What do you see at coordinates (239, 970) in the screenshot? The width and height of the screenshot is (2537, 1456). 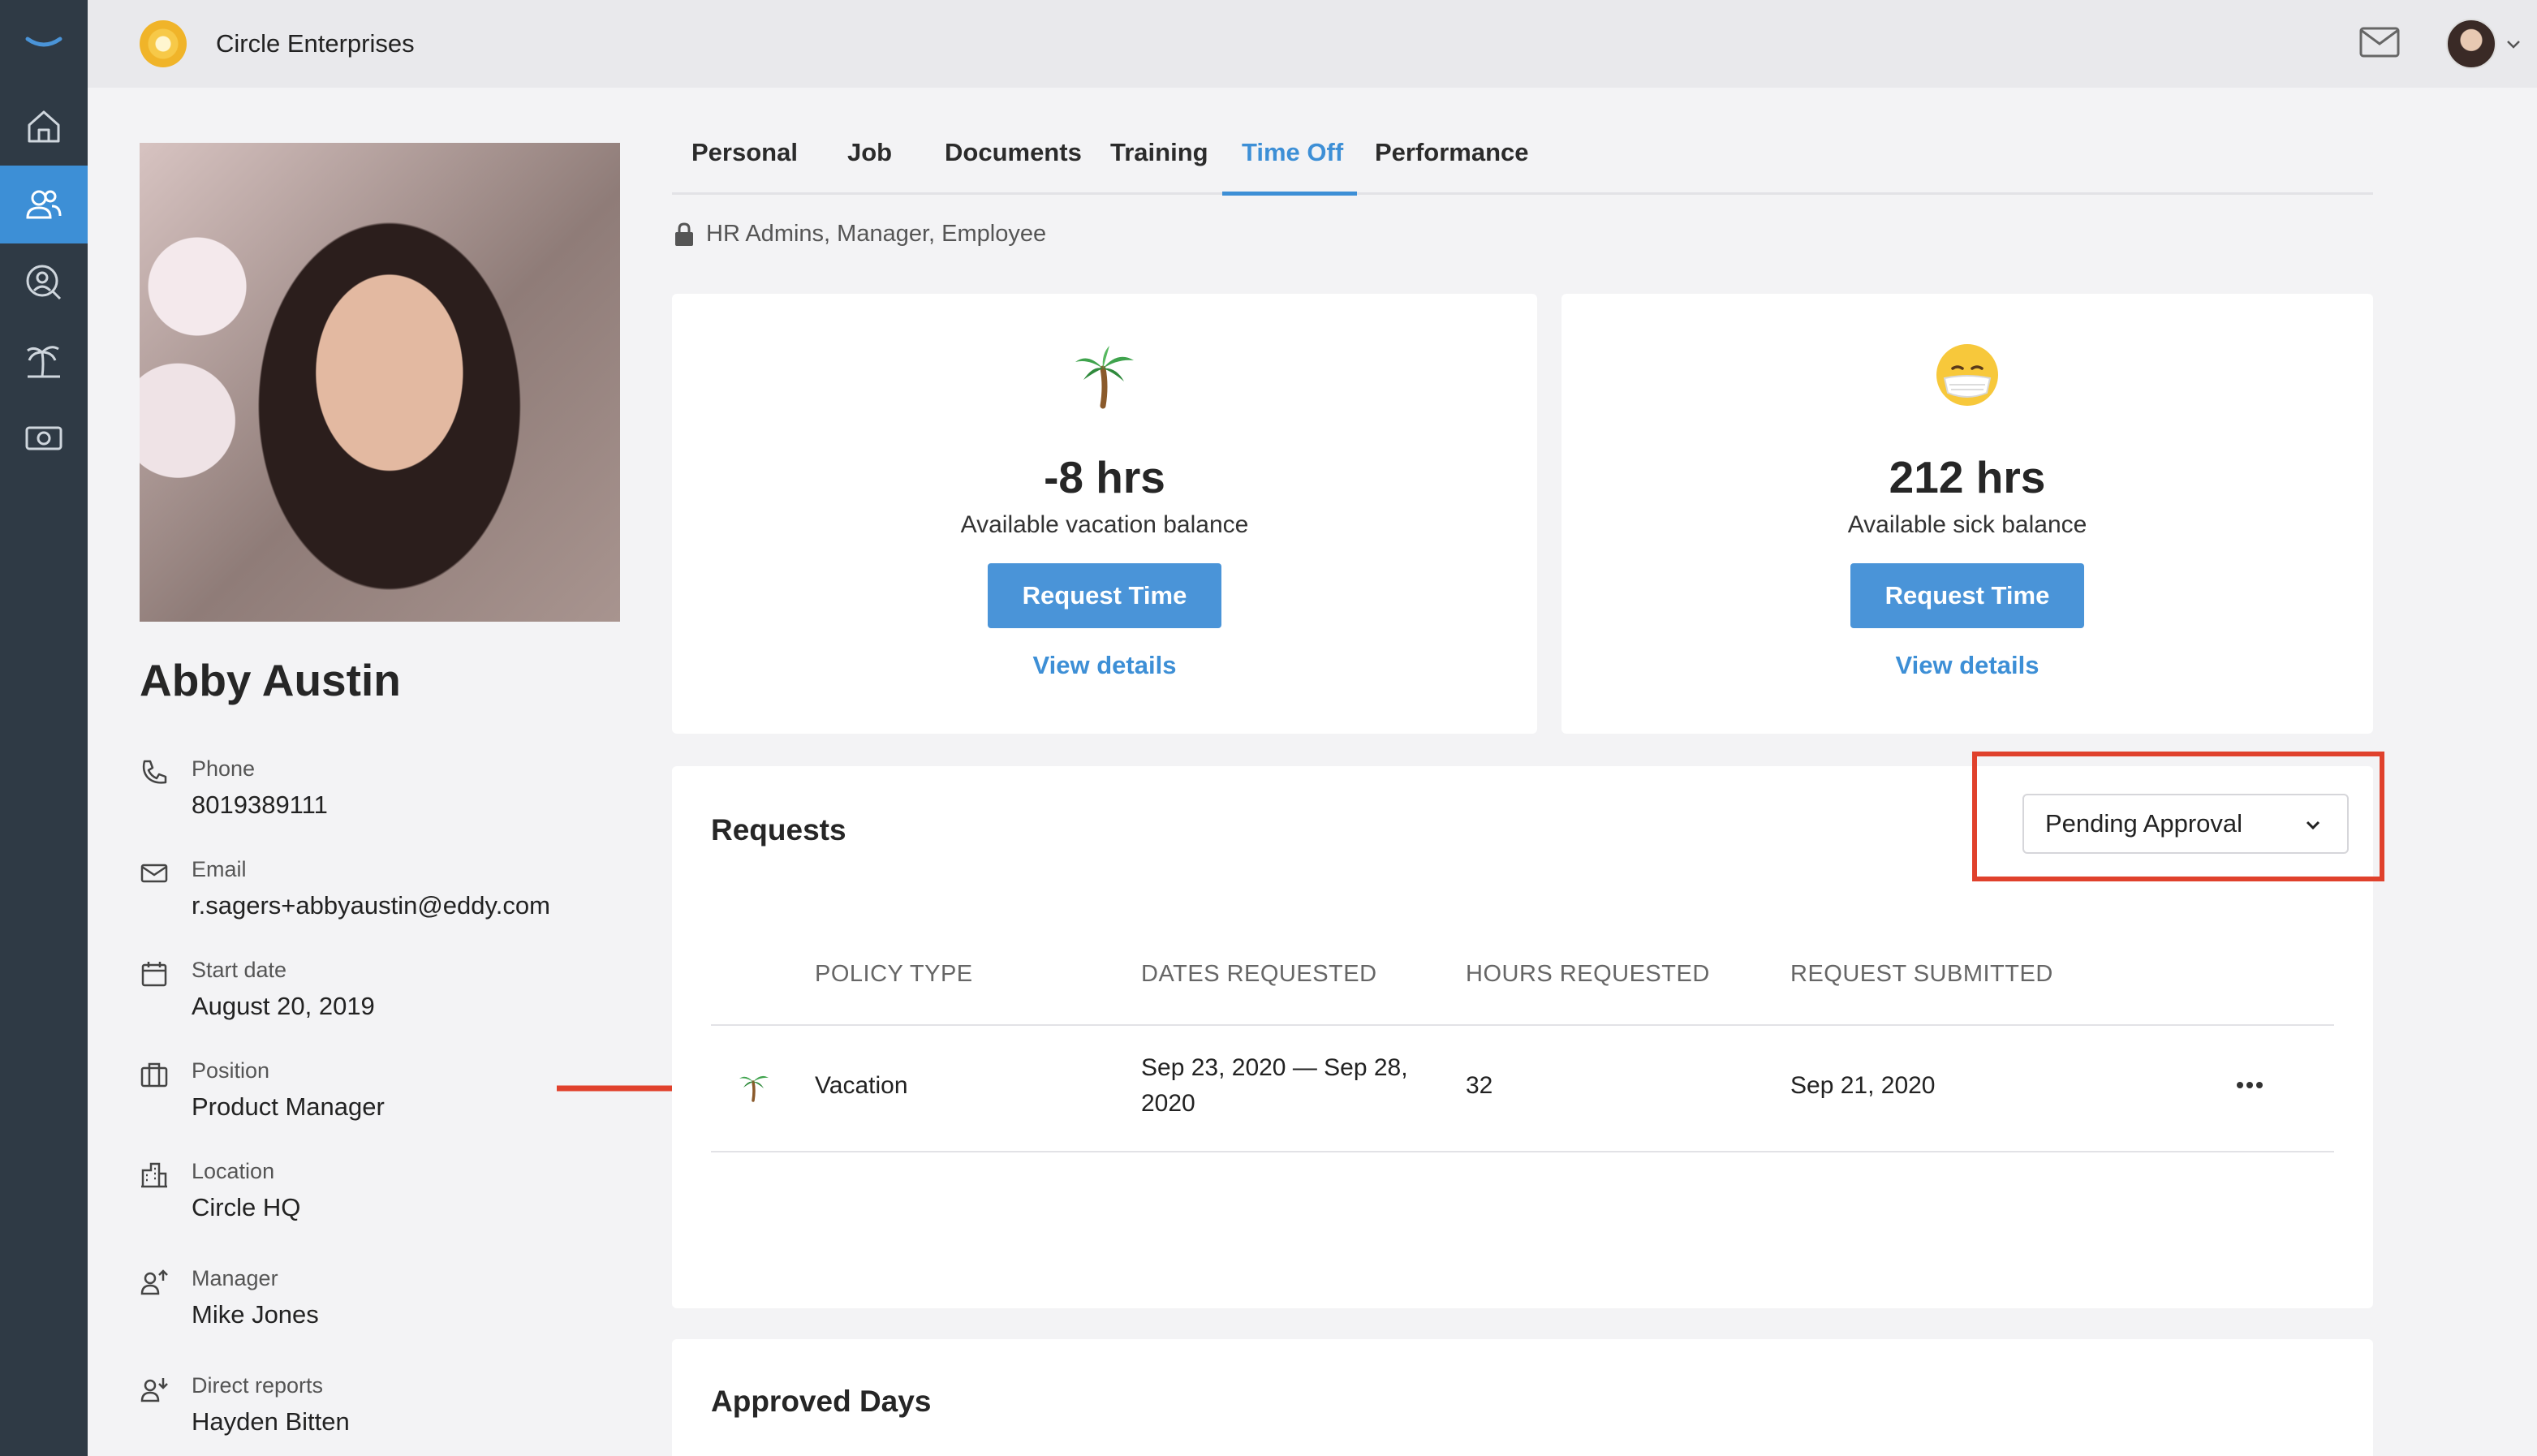 I see `info-label: Start date` at bounding box center [239, 970].